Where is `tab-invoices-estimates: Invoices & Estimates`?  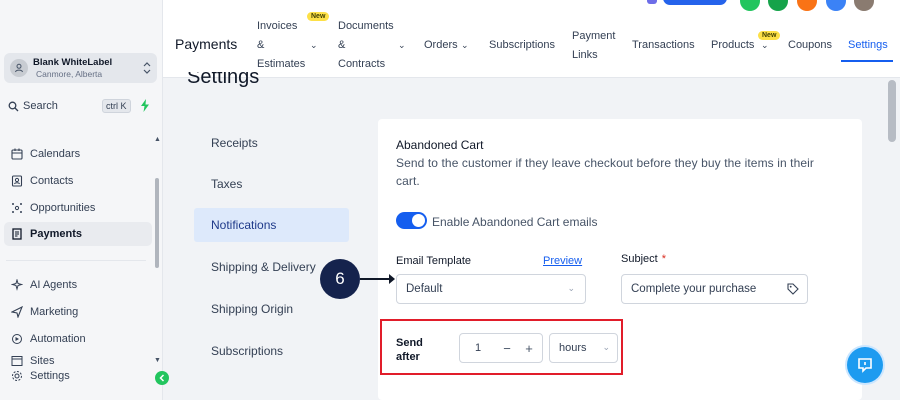 tab-invoices-estimates: Invoices & Estimates is located at coordinates (281, 45).